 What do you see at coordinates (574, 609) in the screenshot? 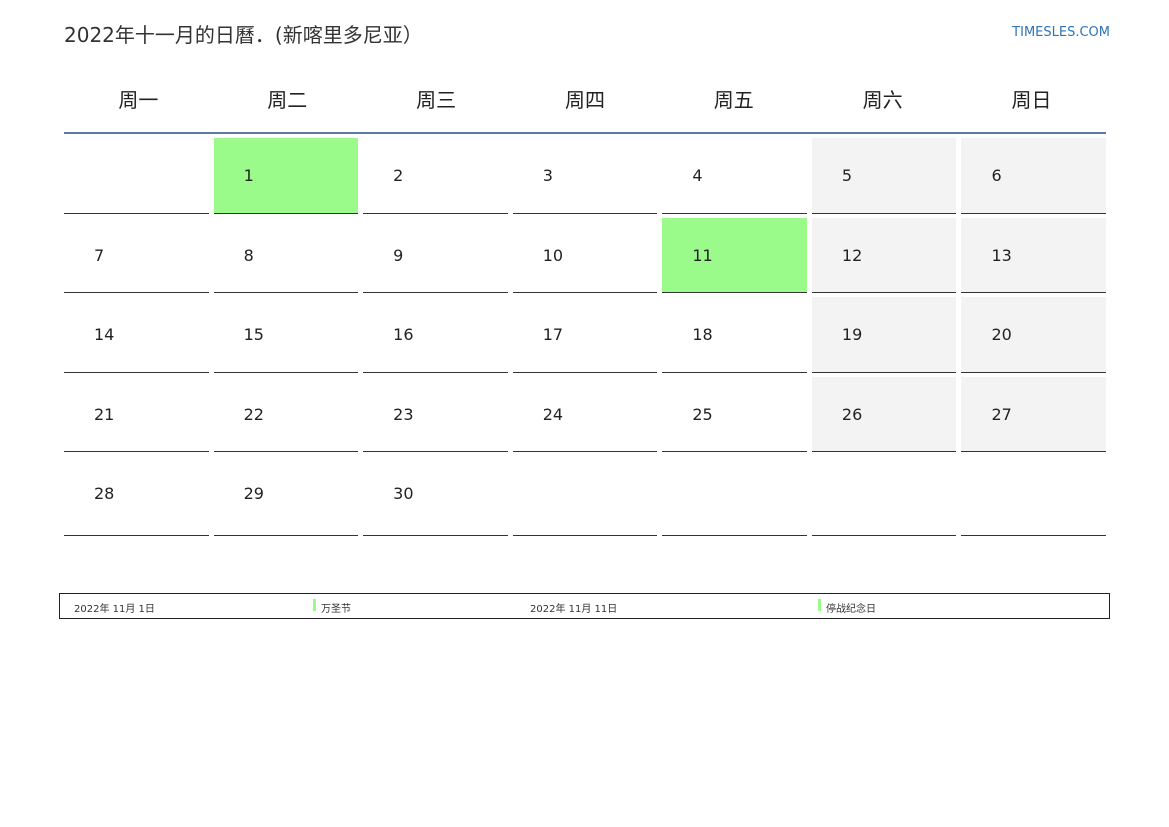
I see `holiday-date: 2022年 11月 11日` at bounding box center [574, 609].